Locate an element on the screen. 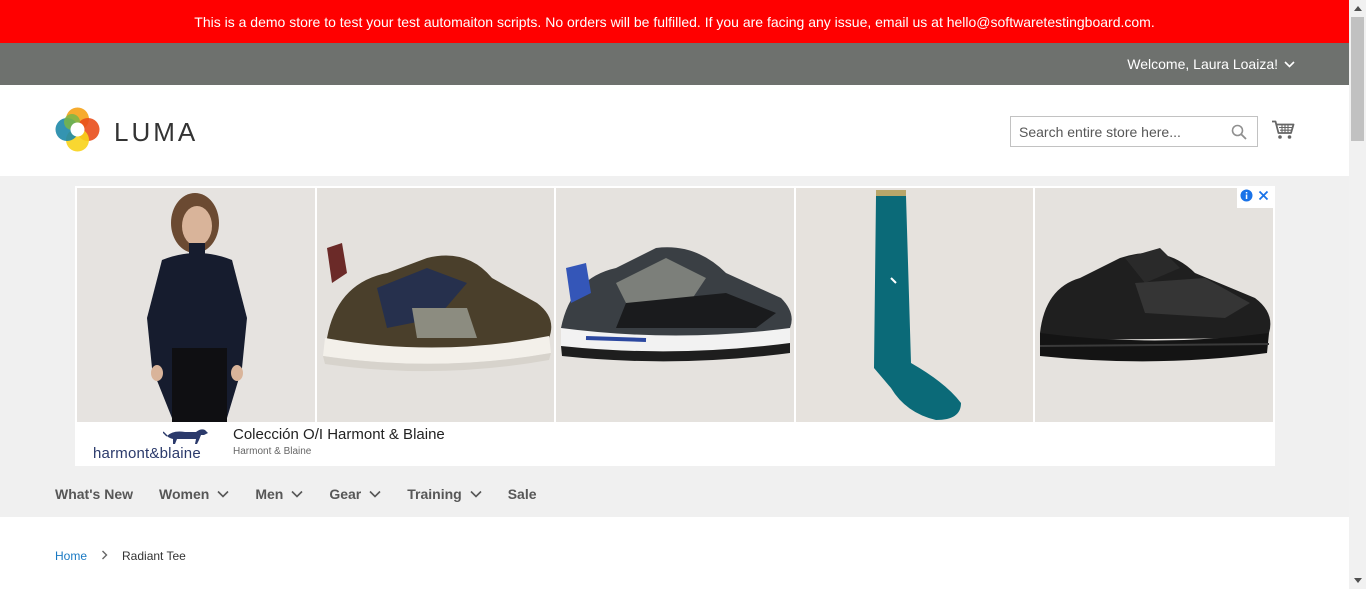 This screenshot has height=589, width=1366. nav-gear: Gear is located at coordinates (355, 494).